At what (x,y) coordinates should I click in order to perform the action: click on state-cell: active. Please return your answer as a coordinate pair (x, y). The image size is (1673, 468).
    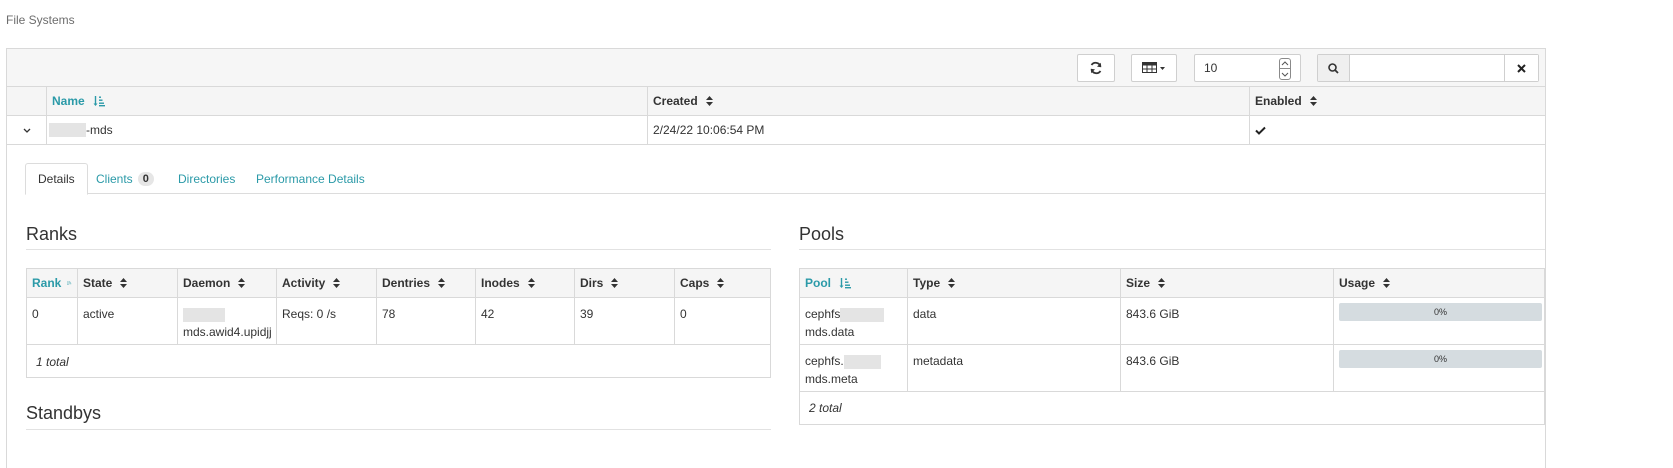
    Looking at the image, I should click on (127, 321).